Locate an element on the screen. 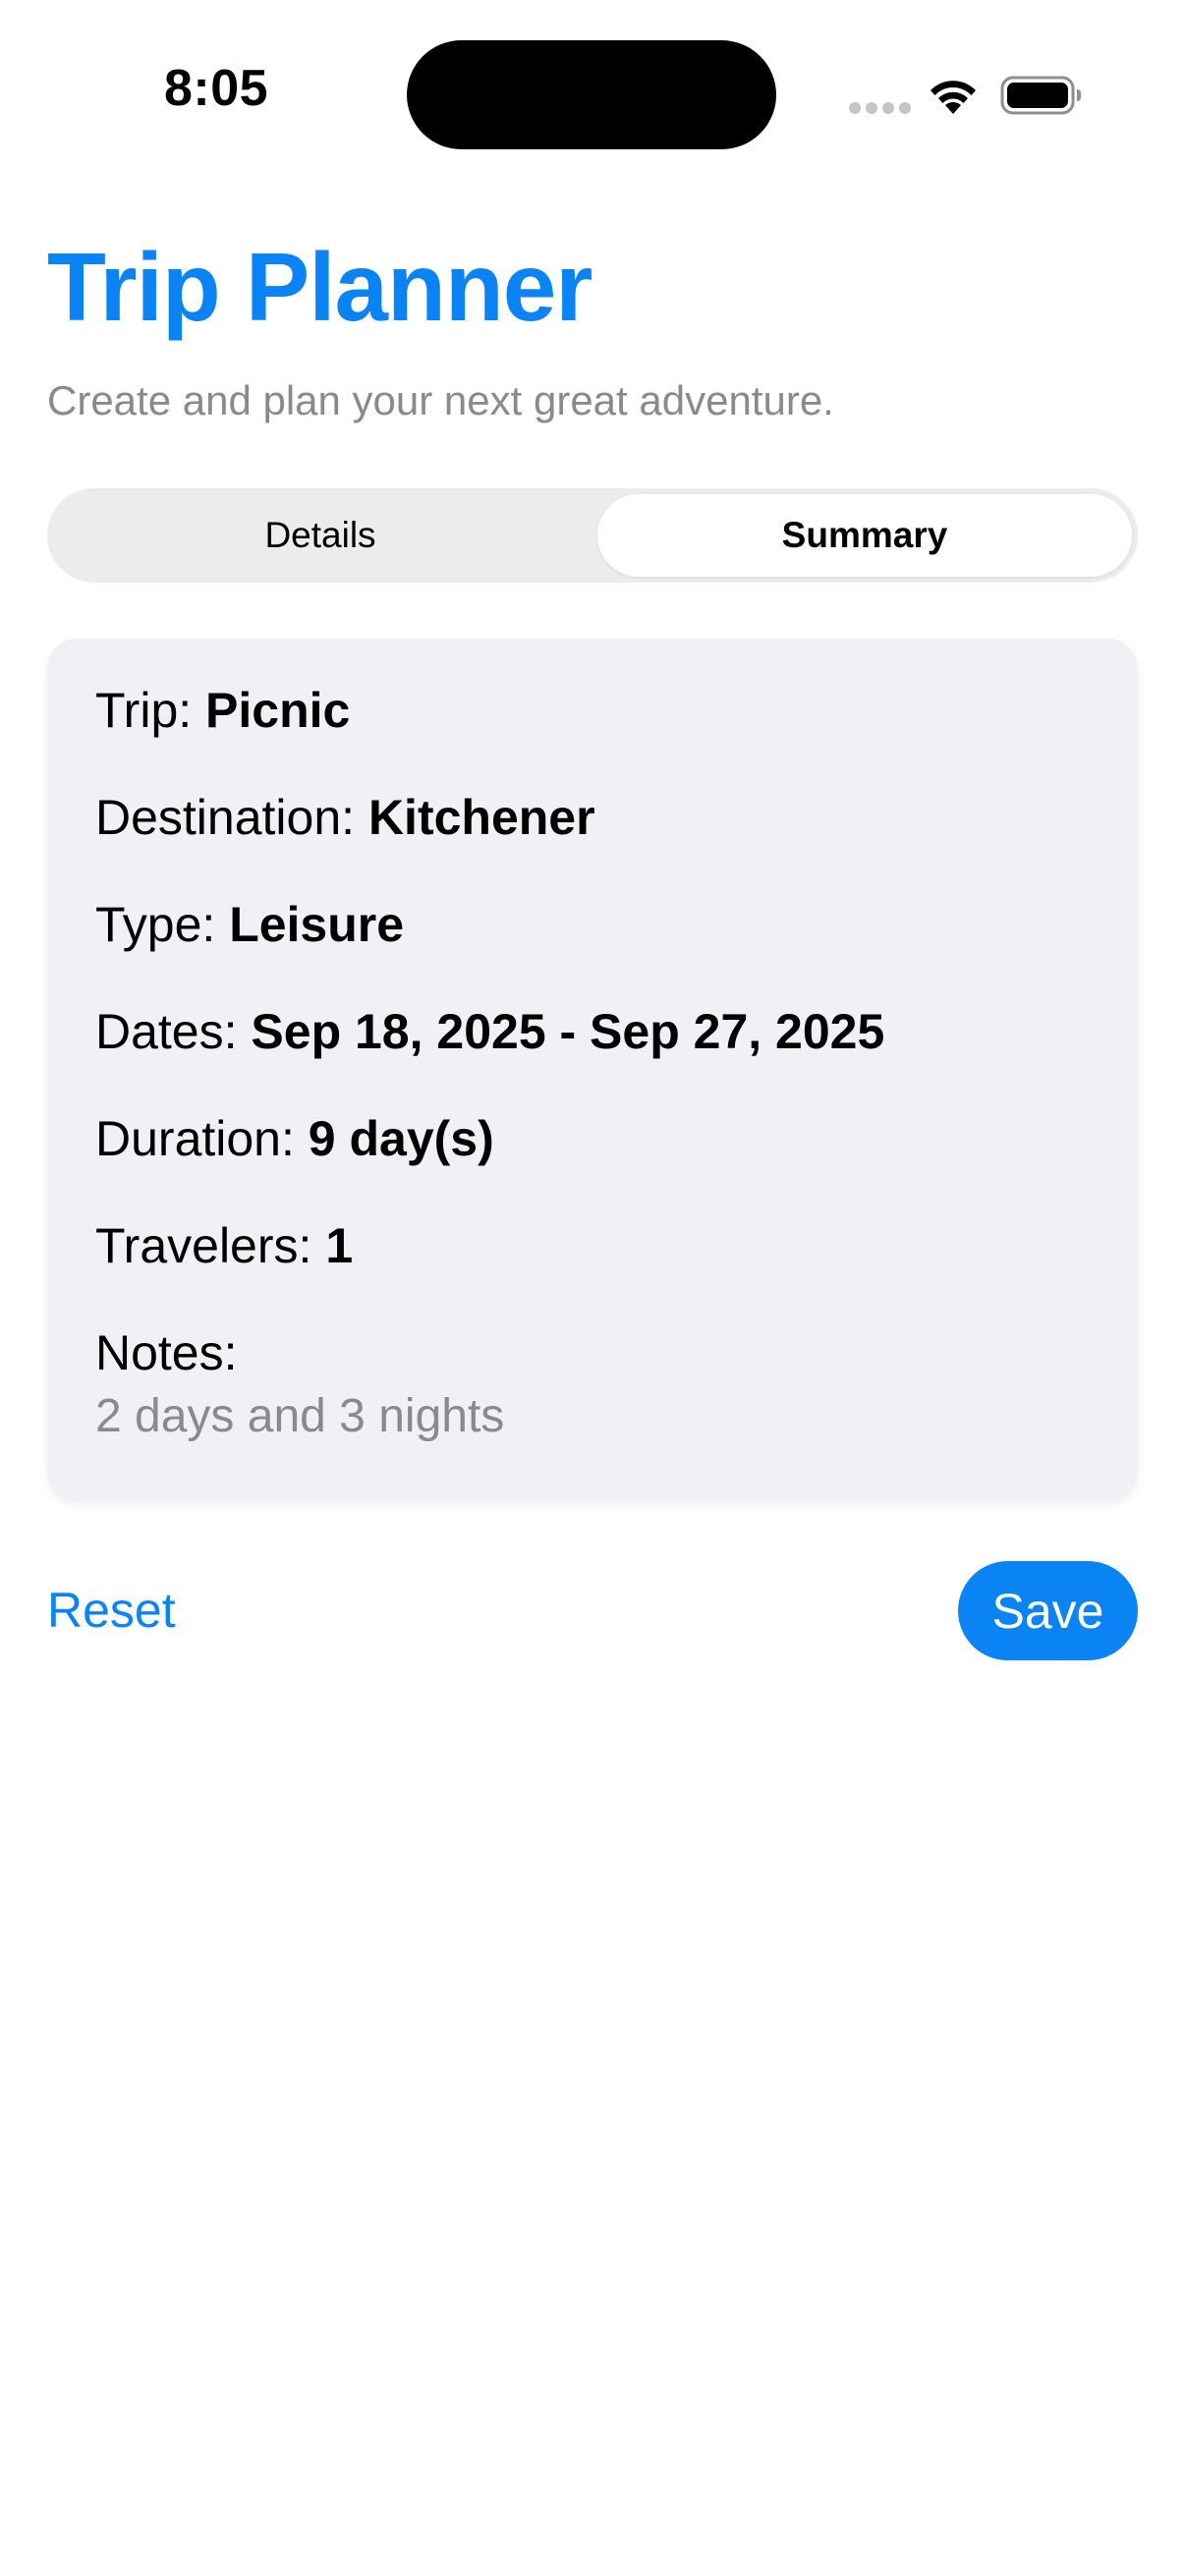 Image resolution: width=1185 pixels, height=2576 pixels. type-label: Type: is located at coordinates (163, 924).